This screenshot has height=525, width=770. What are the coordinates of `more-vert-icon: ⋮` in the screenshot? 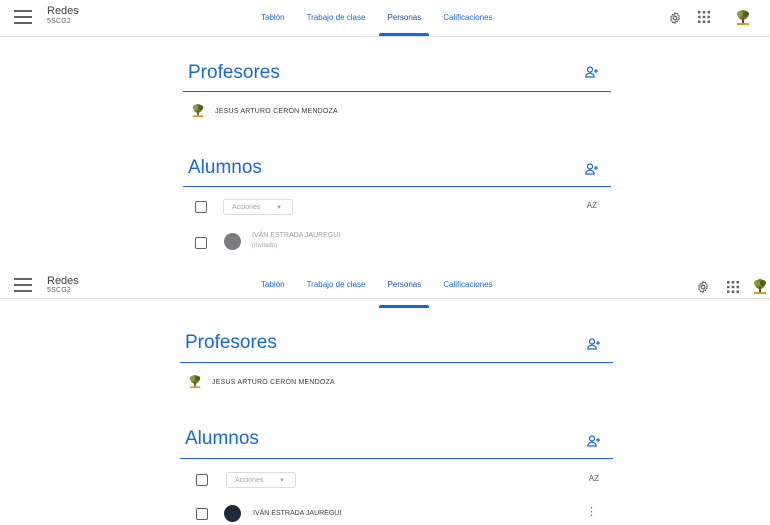 It's located at (591, 512).